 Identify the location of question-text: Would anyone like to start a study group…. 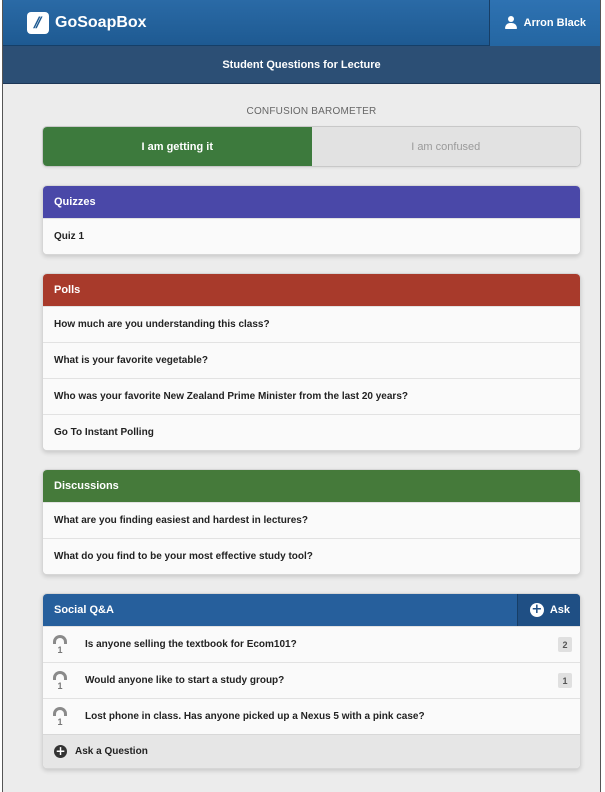
(185, 680).